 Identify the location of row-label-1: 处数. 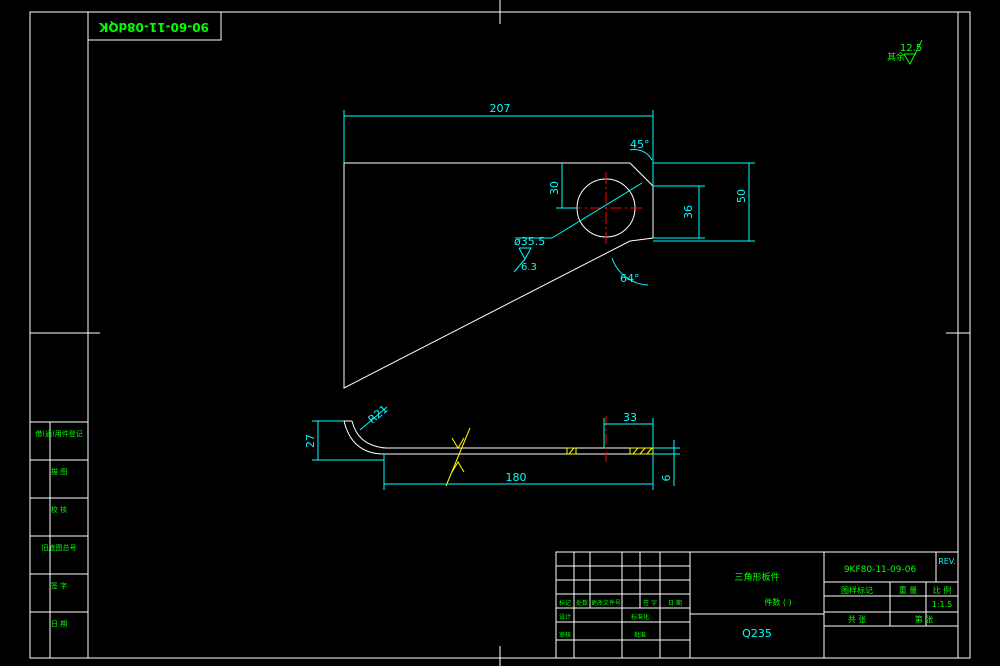
(582, 603).